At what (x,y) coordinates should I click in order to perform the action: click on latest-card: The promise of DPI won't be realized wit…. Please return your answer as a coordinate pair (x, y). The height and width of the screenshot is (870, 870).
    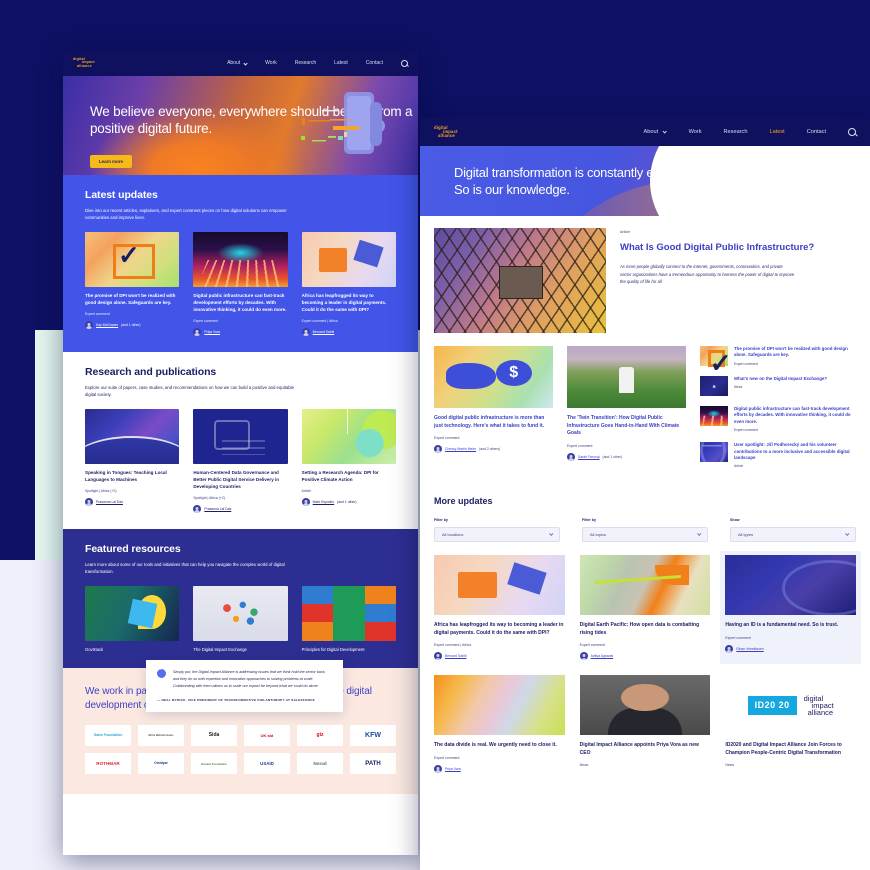
    Looking at the image, I should click on (132, 284).